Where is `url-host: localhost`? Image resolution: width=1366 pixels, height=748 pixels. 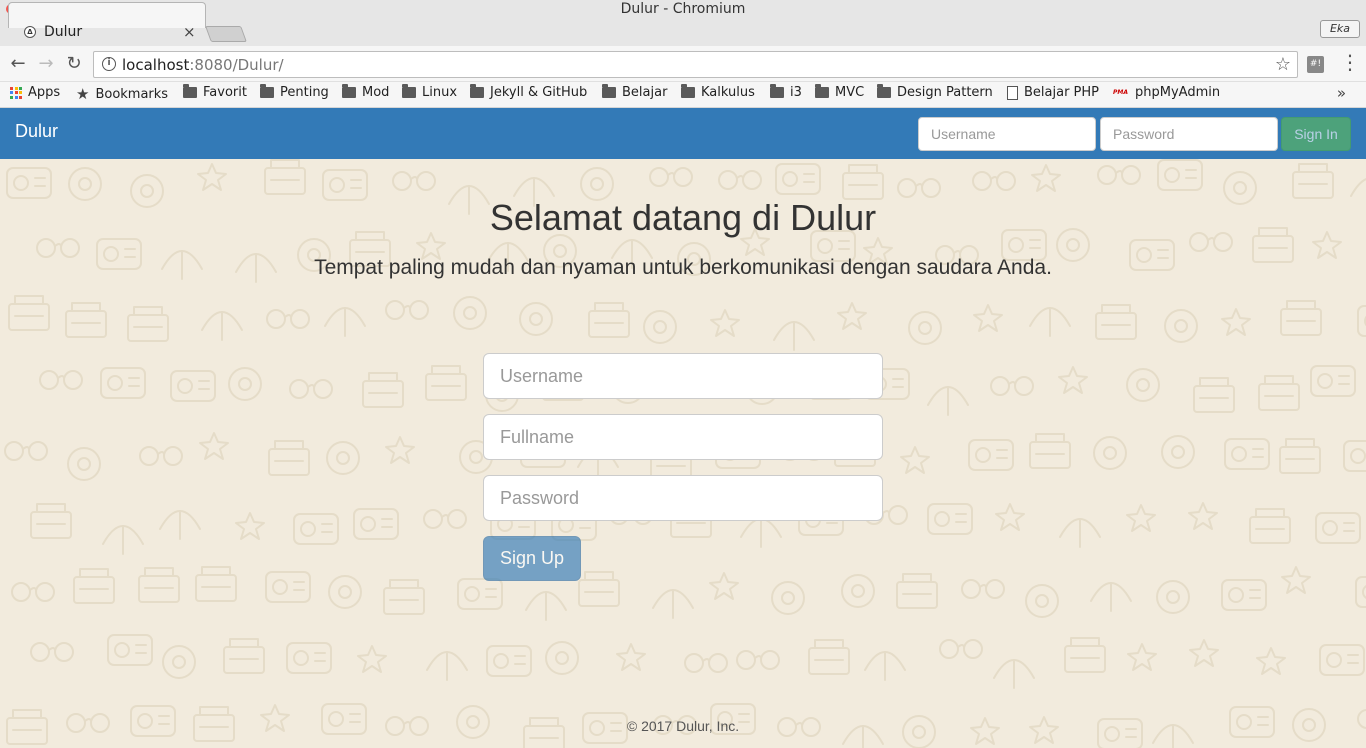 url-host: localhost is located at coordinates (156, 65).